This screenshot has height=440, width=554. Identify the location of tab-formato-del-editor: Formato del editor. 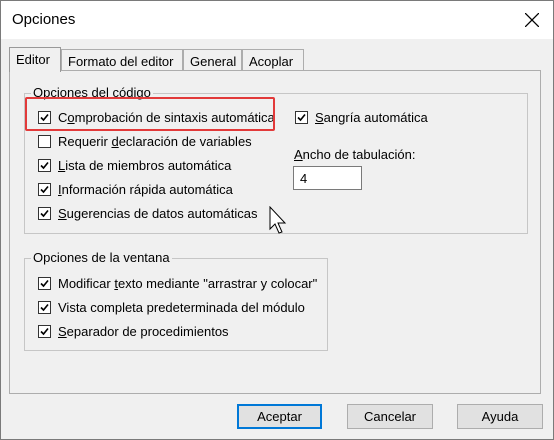
(122, 59).